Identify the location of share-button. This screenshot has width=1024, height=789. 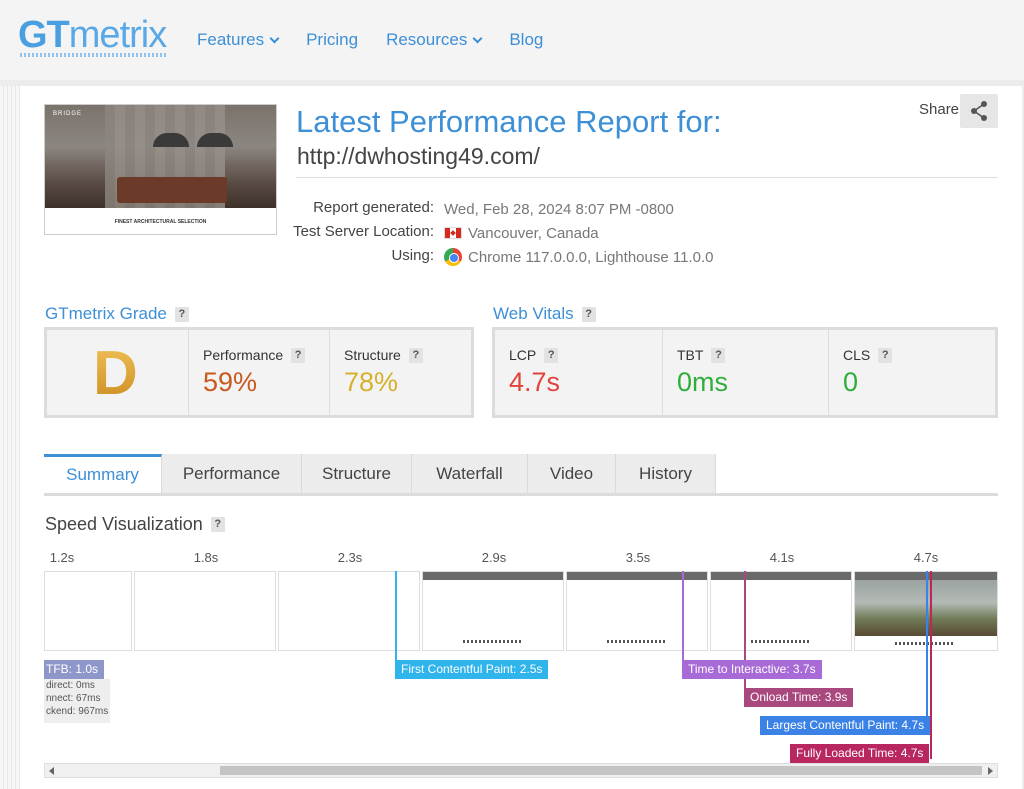
(979, 111).